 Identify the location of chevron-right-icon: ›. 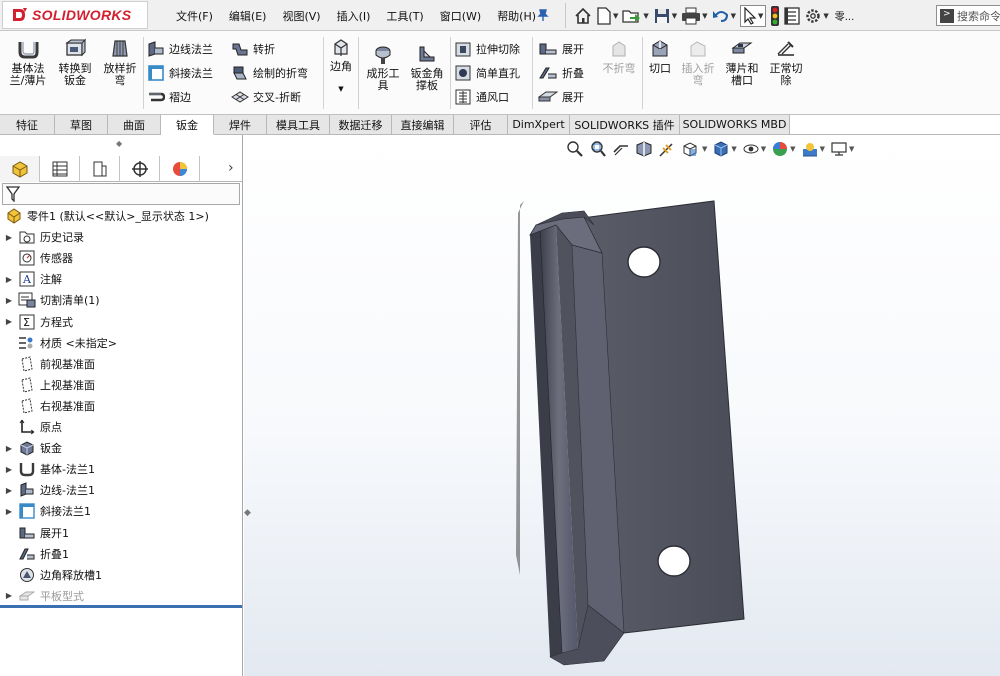
(231, 168).